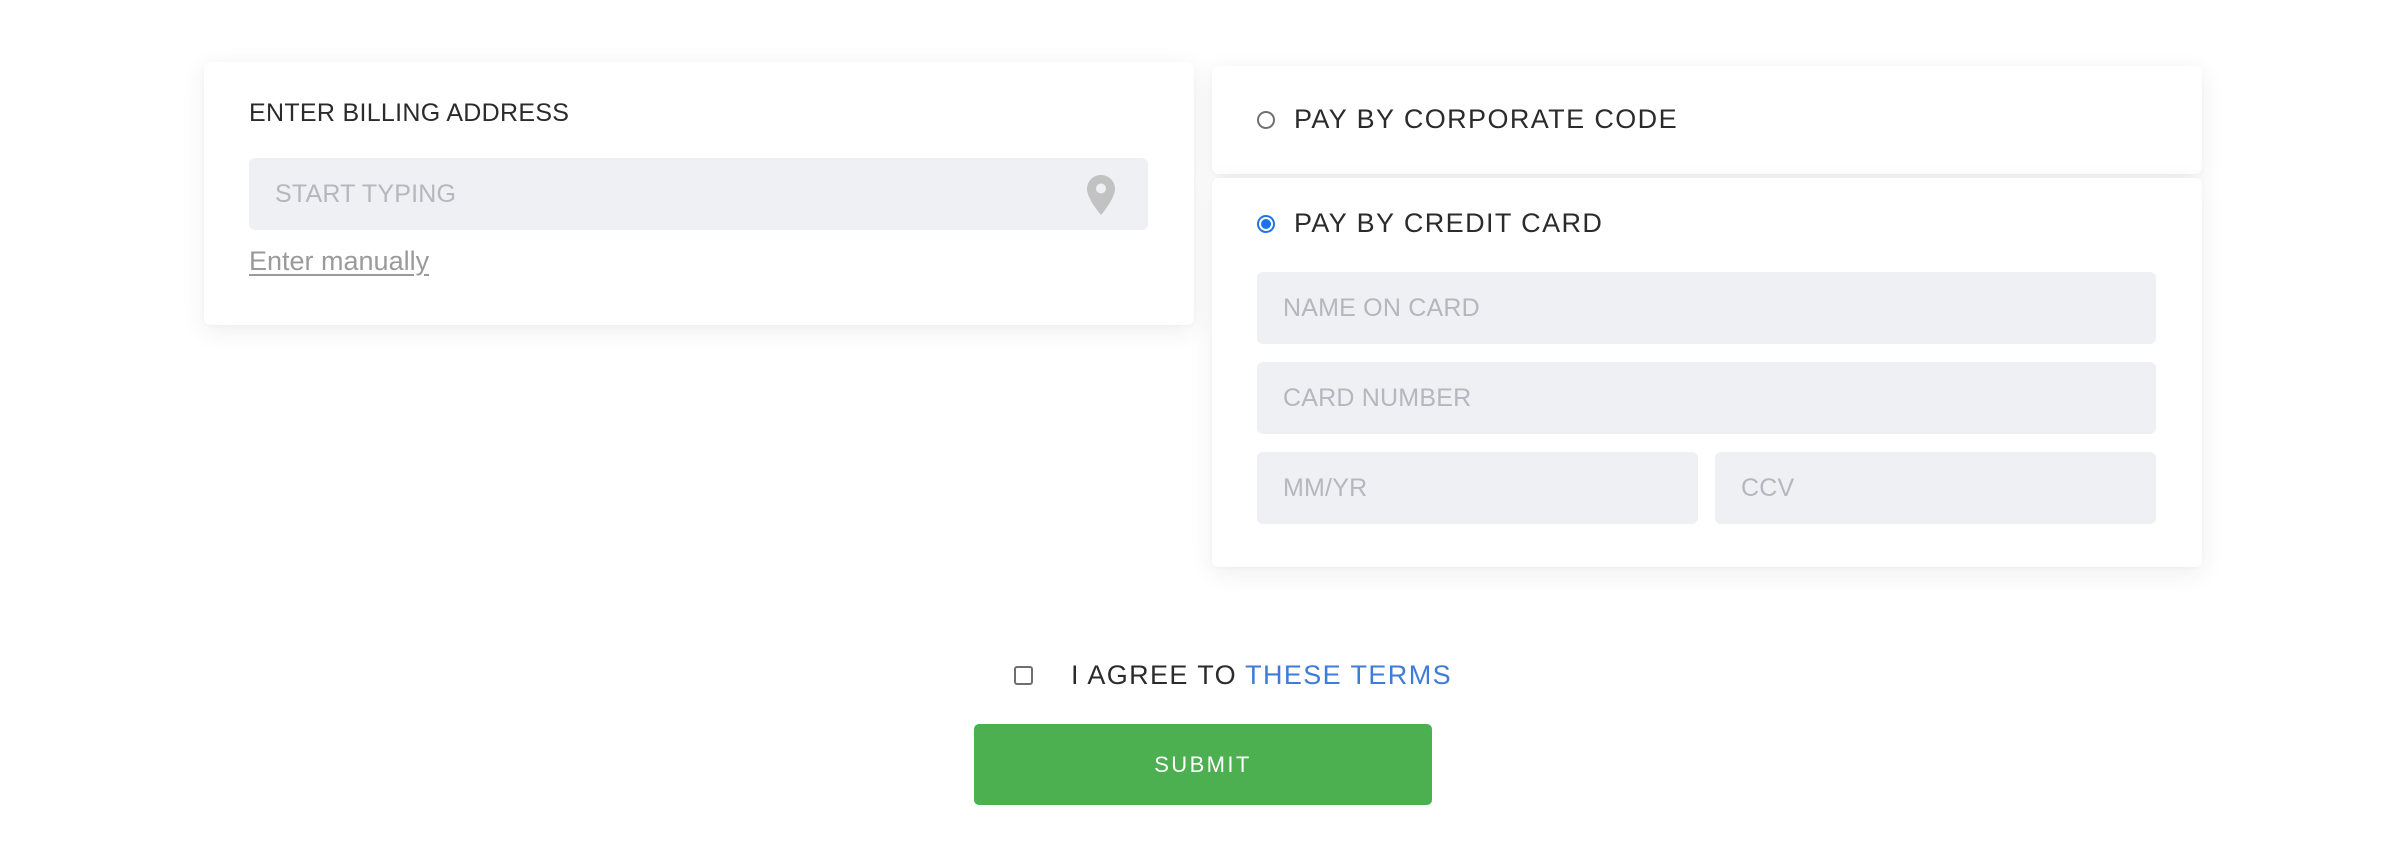  I want to click on credit-card-option: PAY BY CREDIT CARD, so click(1430, 223).